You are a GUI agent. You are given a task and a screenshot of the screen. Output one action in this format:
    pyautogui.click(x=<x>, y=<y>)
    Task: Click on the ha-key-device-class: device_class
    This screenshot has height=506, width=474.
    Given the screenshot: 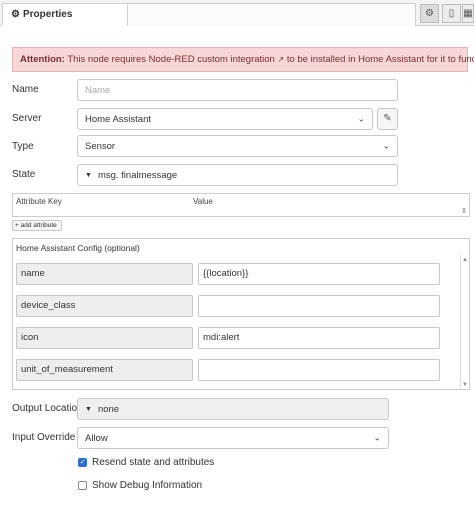 What is the action you would take?
    pyautogui.click(x=104, y=306)
    